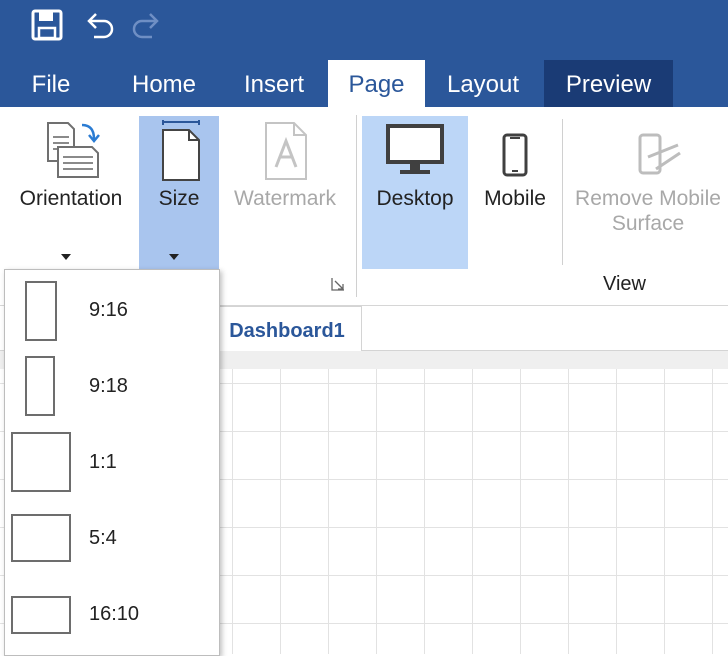 This screenshot has width=728, height=656. Describe the element at coordinates (71, 198) in the screenshot. I see `orientation-label: Orientation` at that location.